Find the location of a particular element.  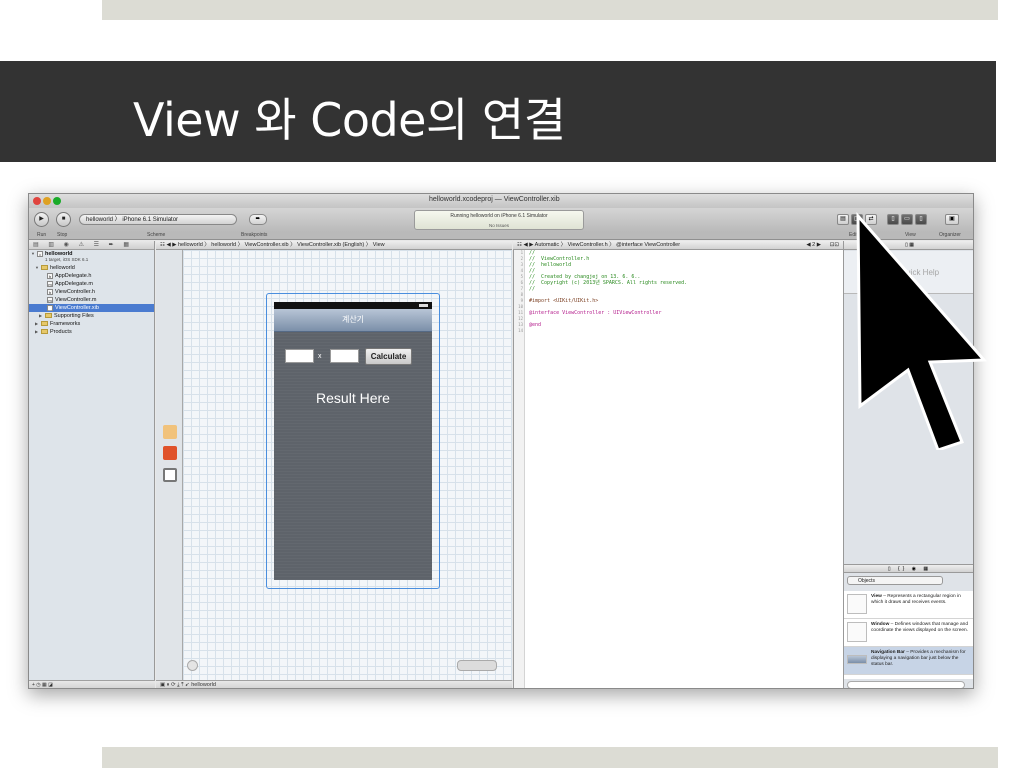

window-thumbnail-icon is located at coordinates (857, 632).